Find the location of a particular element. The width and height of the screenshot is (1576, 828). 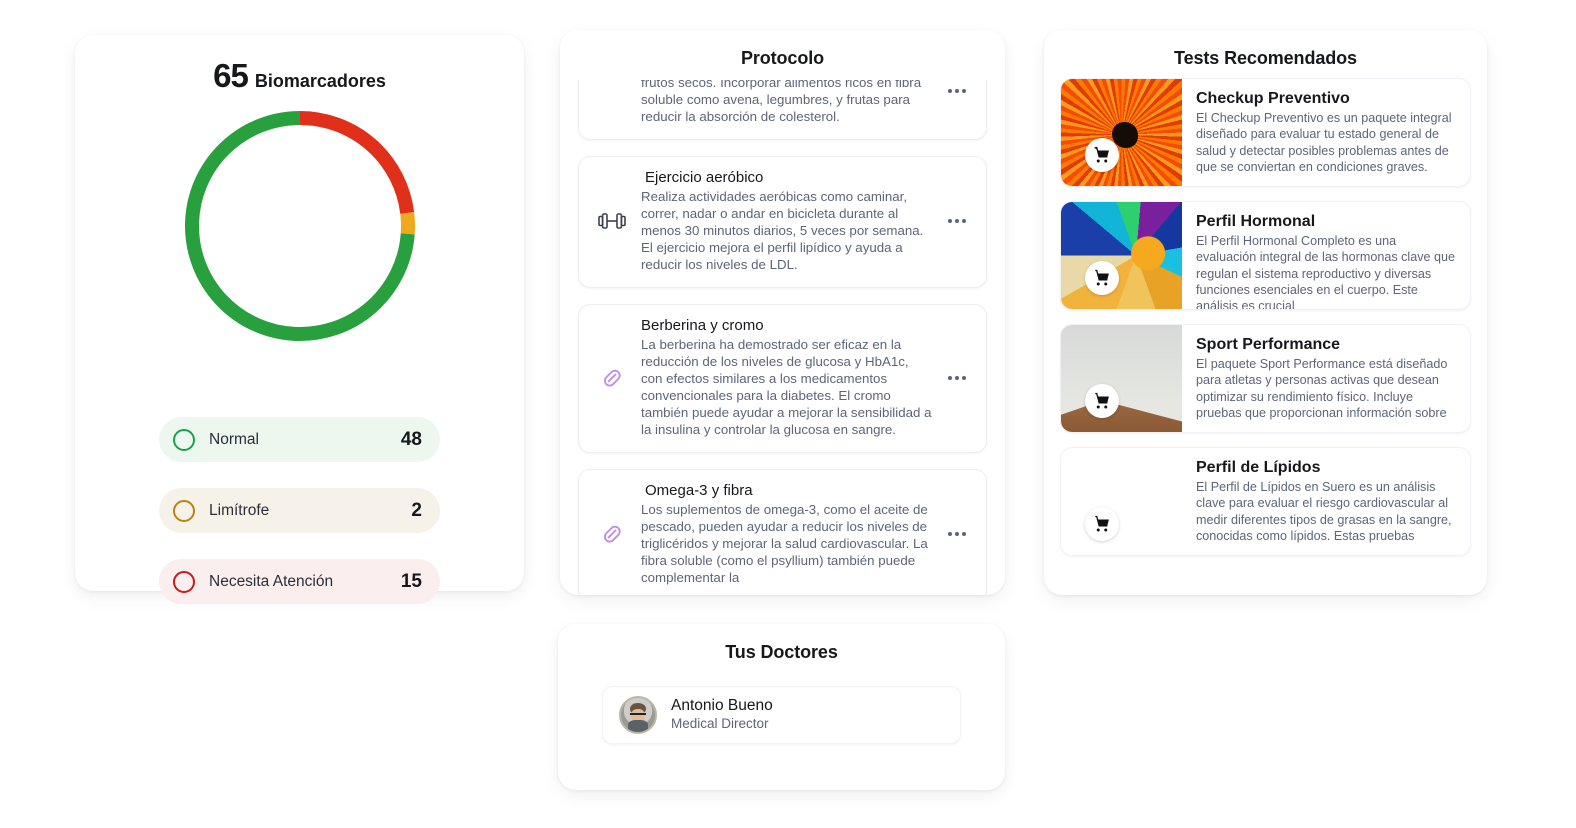

status-ring-necesita-atencion is located at coordinates (184, 581).